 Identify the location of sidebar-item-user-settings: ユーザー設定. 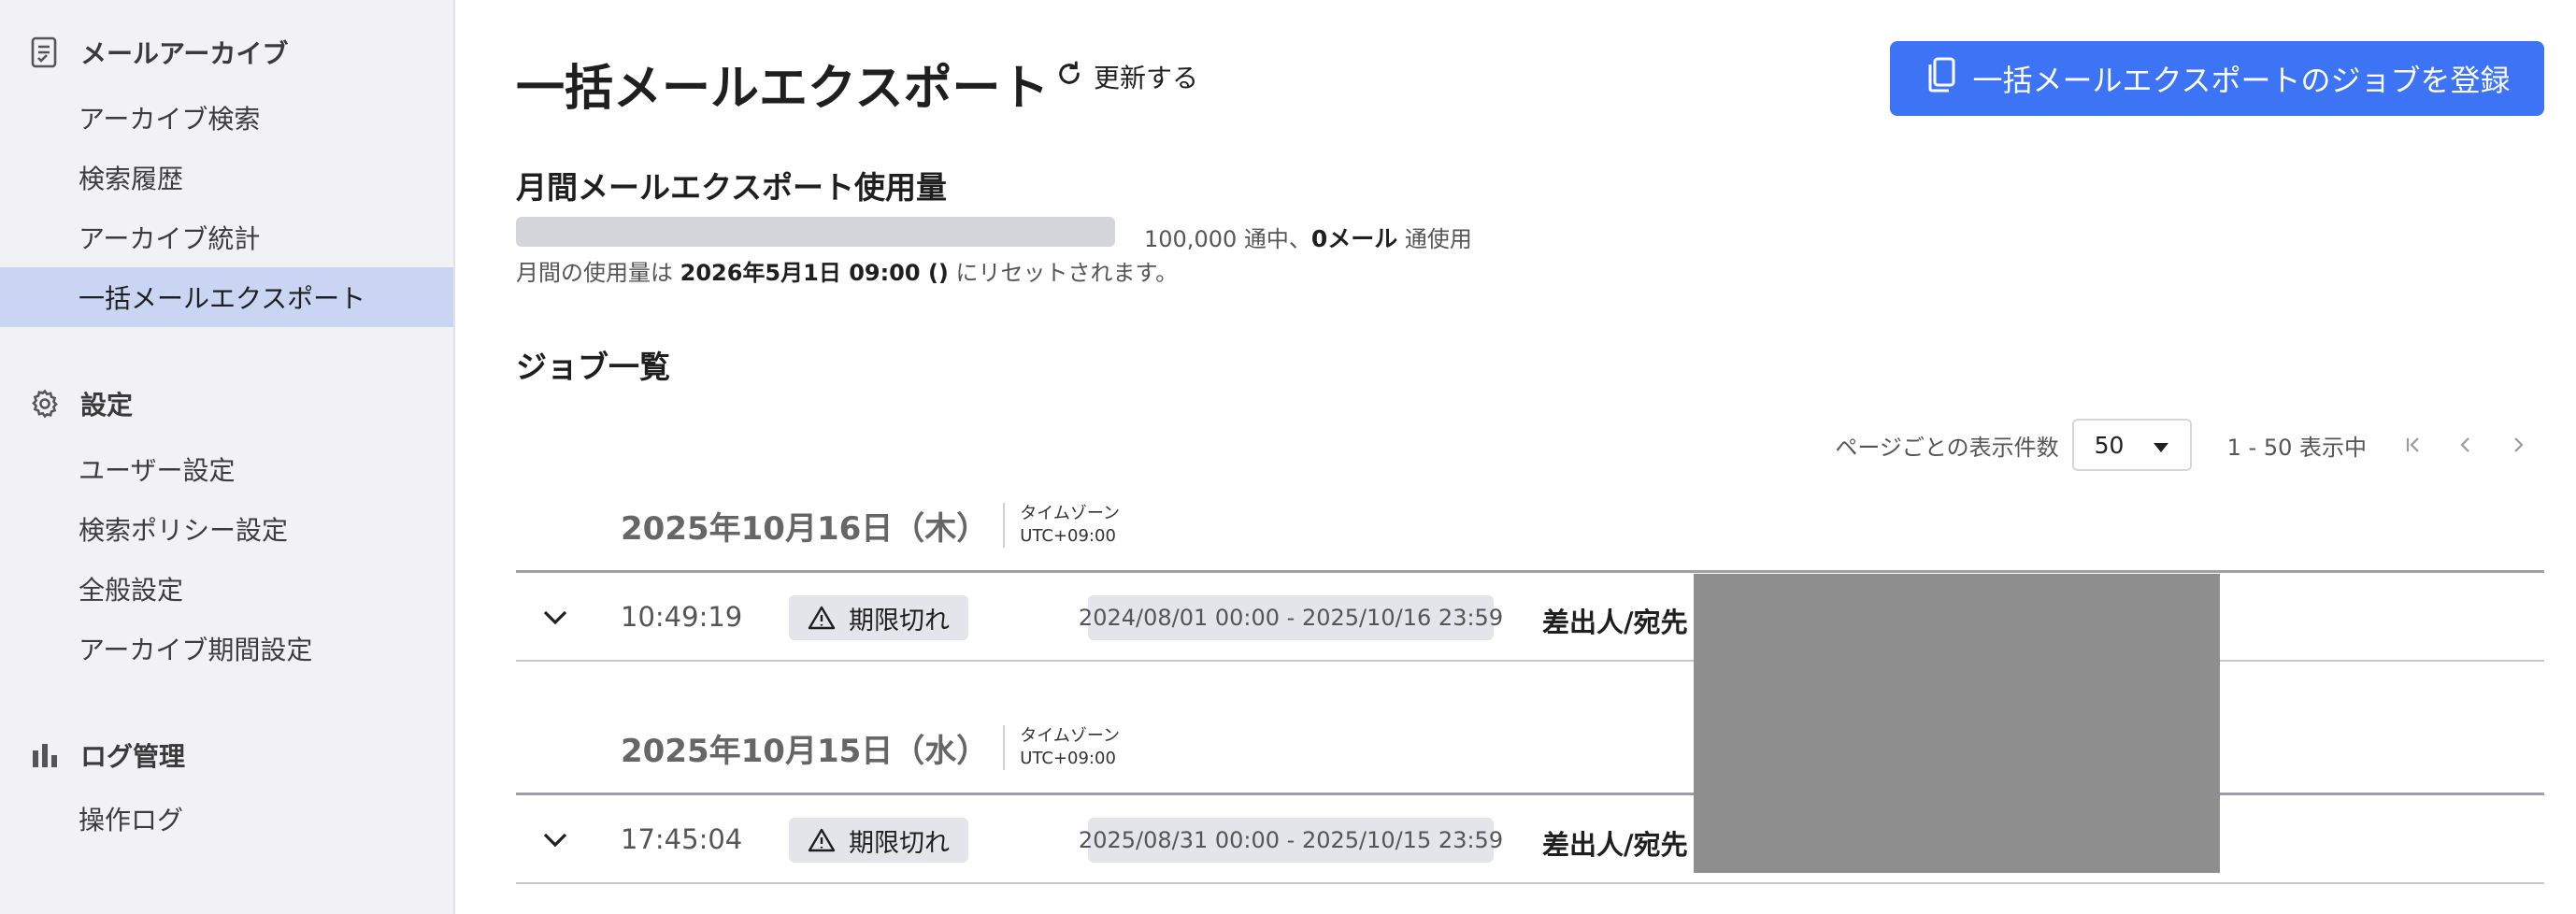
(226, 469).